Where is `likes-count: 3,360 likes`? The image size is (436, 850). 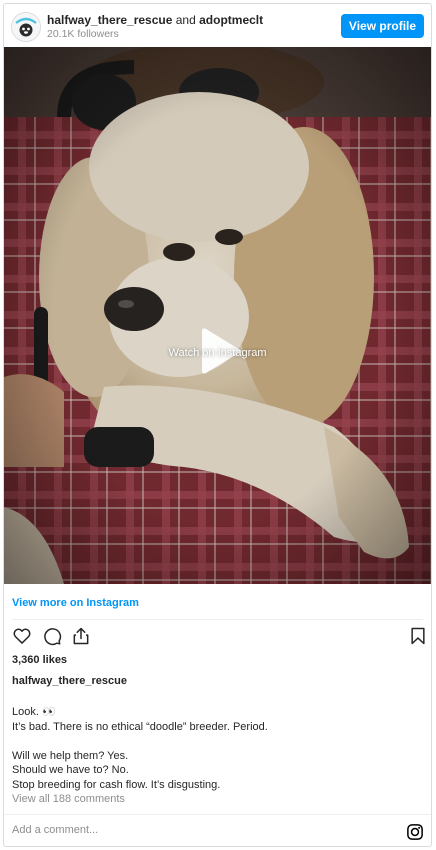 likes-count: 3,360 likes is located at coordinates (39, 660).